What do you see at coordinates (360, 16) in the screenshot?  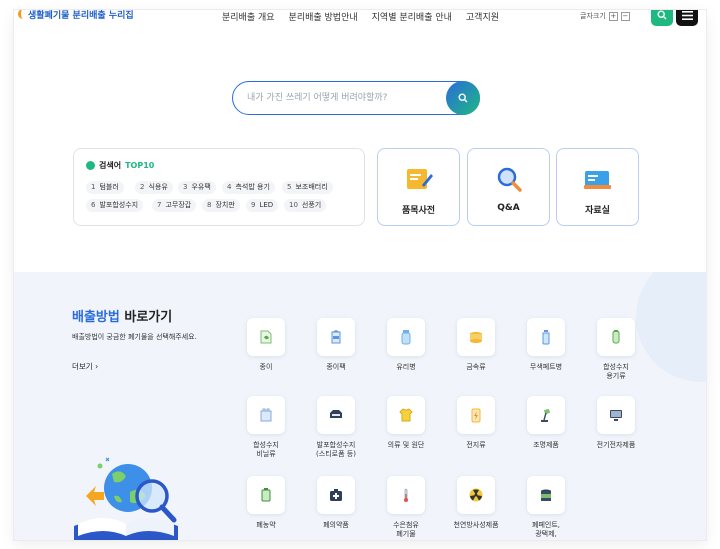 I see `main-nav: 분리배출 개요 분리배출 방법안내 지역별 분리배출 안내 고객지원` at bounding box center [360, 16].